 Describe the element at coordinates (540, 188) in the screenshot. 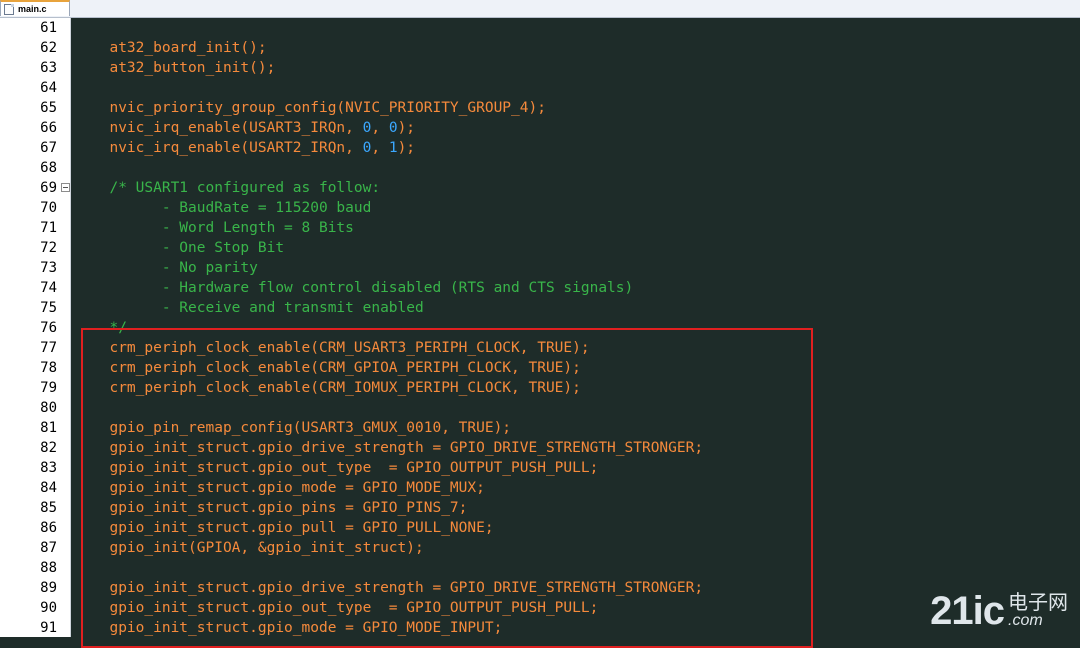

I see `code-line: 69 /* USART1 configured as follow:` at that location.